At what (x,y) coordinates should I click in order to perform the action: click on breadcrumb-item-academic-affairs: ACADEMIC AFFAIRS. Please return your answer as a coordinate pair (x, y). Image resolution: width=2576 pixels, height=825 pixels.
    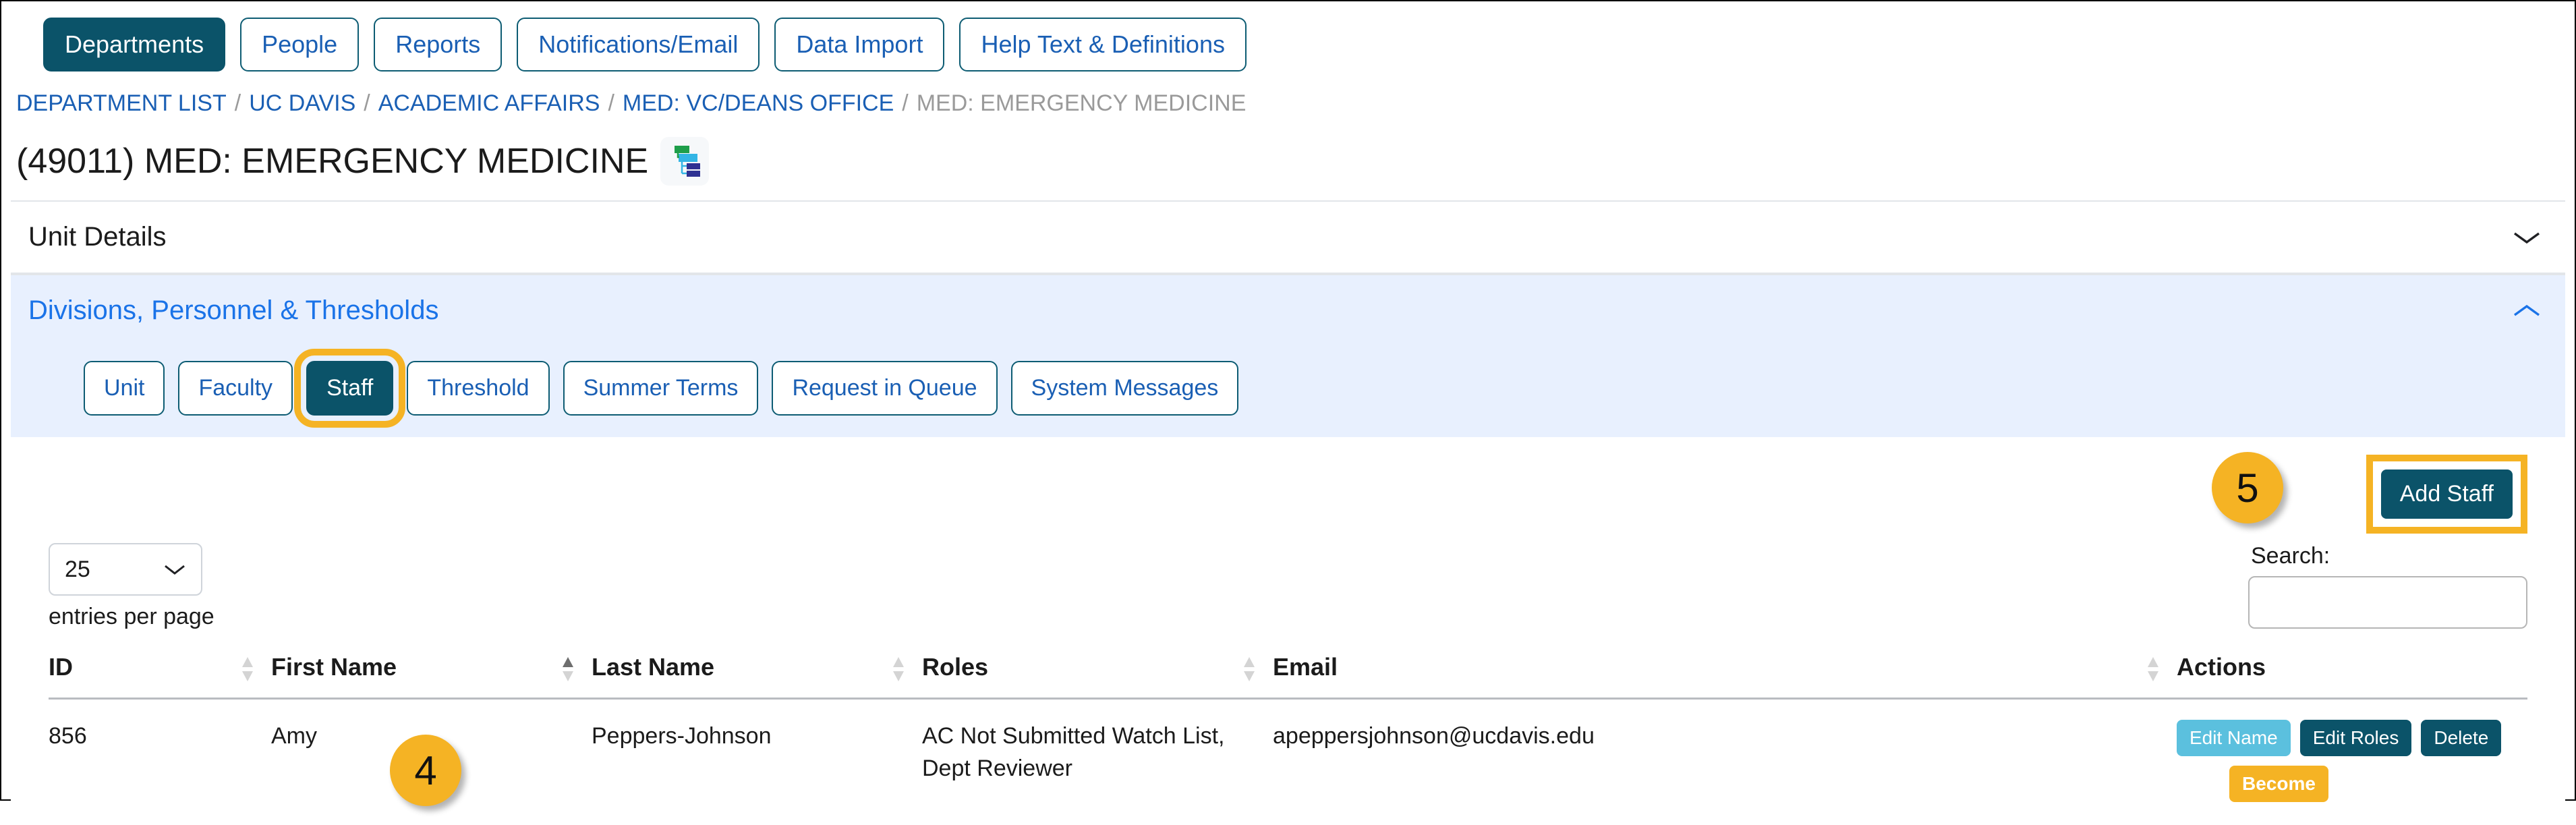
    Looking at the image, I should click on (489, 103).